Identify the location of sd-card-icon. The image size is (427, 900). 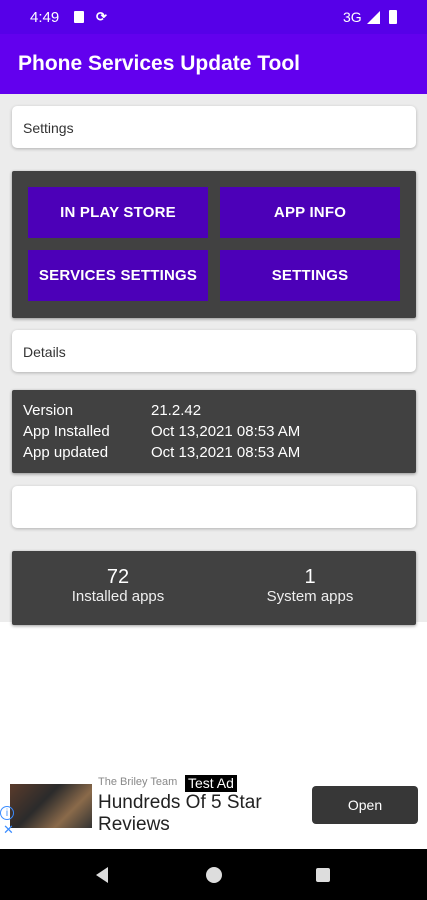
(79, 17).